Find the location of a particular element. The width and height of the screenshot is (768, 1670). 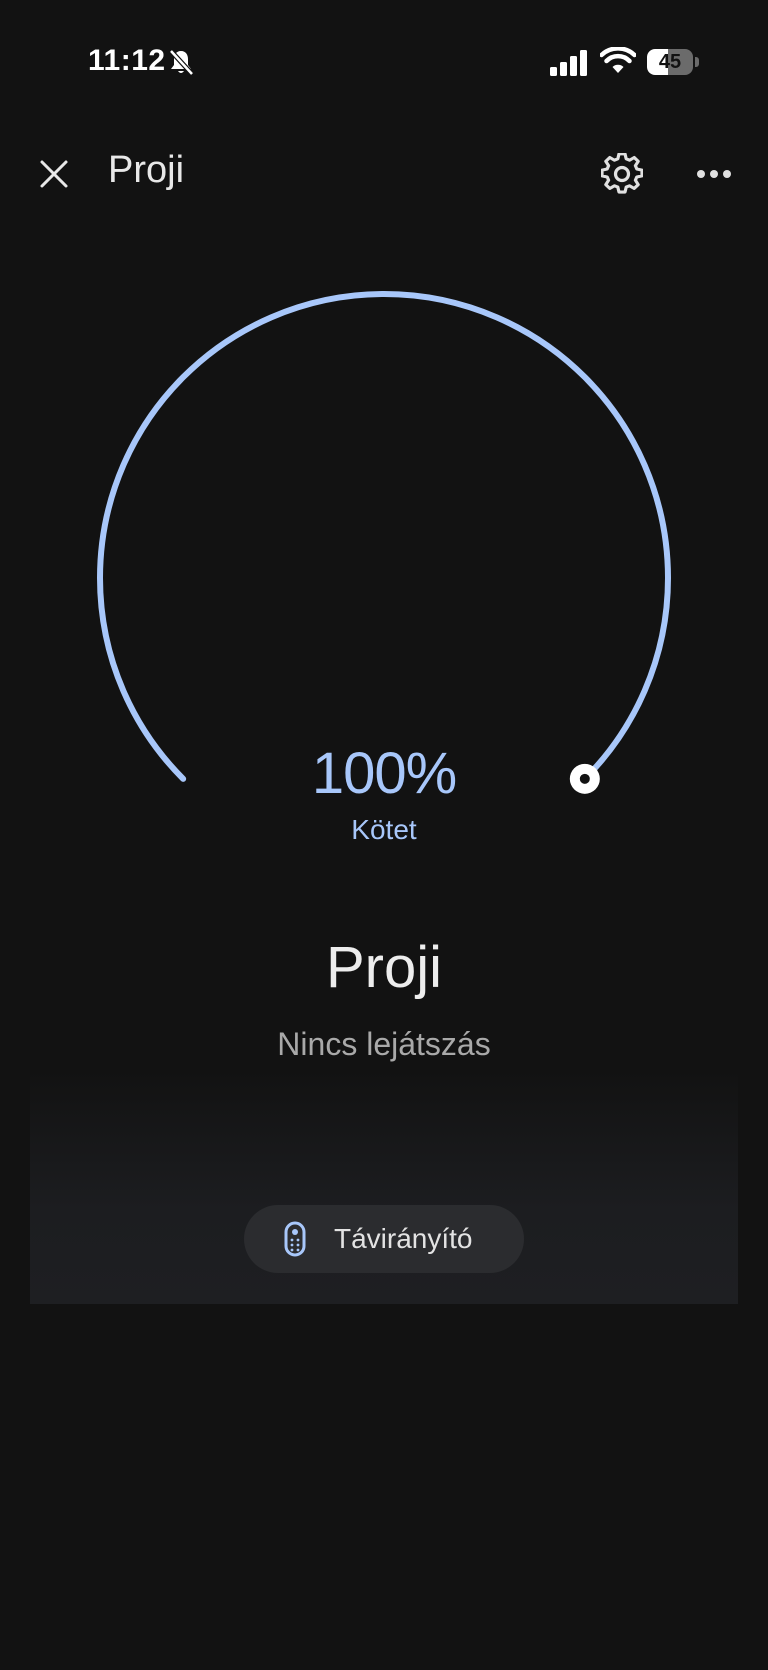

device-name: Proji is located at coordinates (384, 967).